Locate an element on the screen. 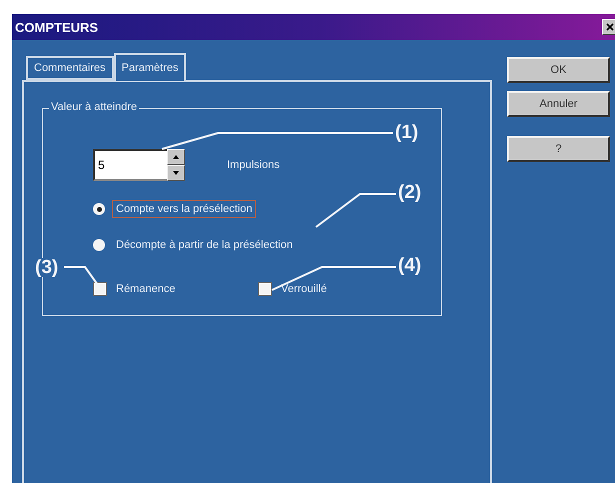 The image size is (615, 483). radio-label: Compte vers la présélection is located at coordinates (184, 209).